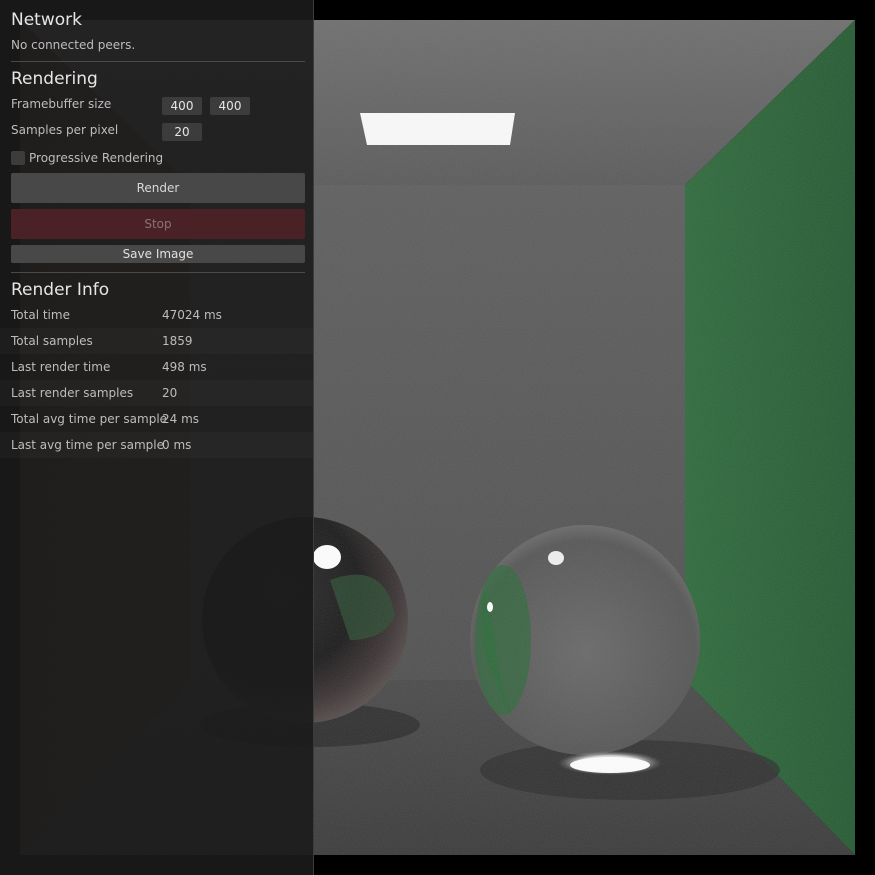 This screenshot has height=875, width=875. What do you see at coordinates (158, 254) in the screenshot?
I see `save-image-button: Save Image` at bounding box center [158, 254].